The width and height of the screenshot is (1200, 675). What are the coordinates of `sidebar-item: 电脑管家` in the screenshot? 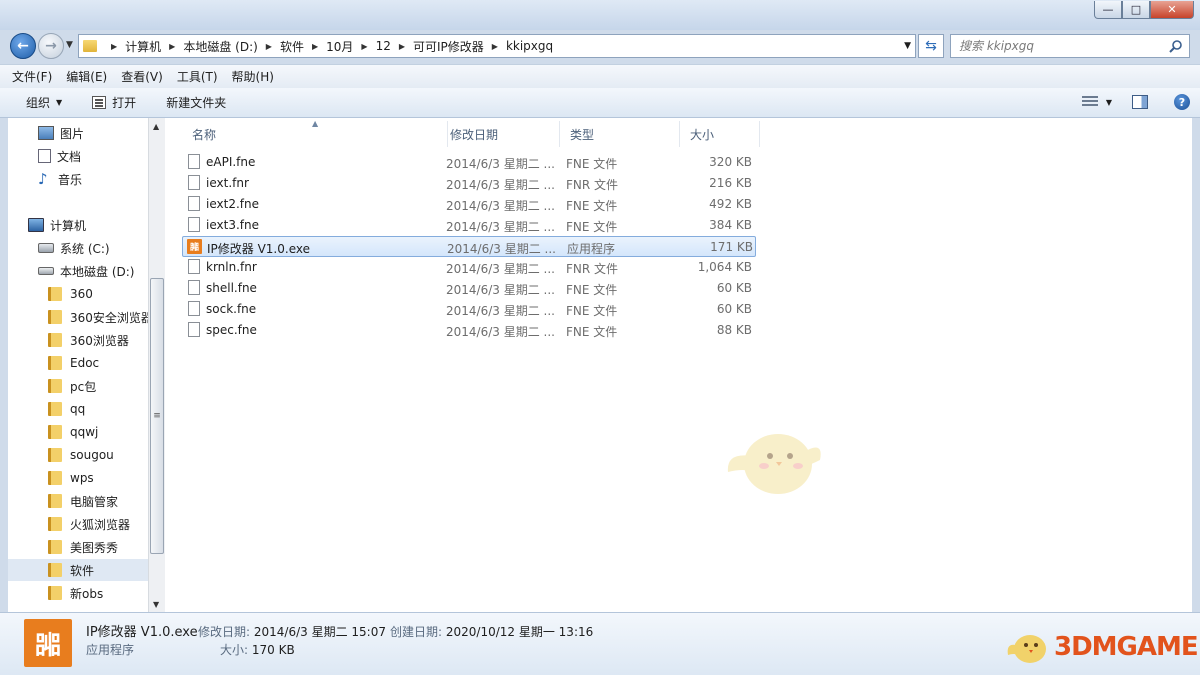 It's located at (83, 501).